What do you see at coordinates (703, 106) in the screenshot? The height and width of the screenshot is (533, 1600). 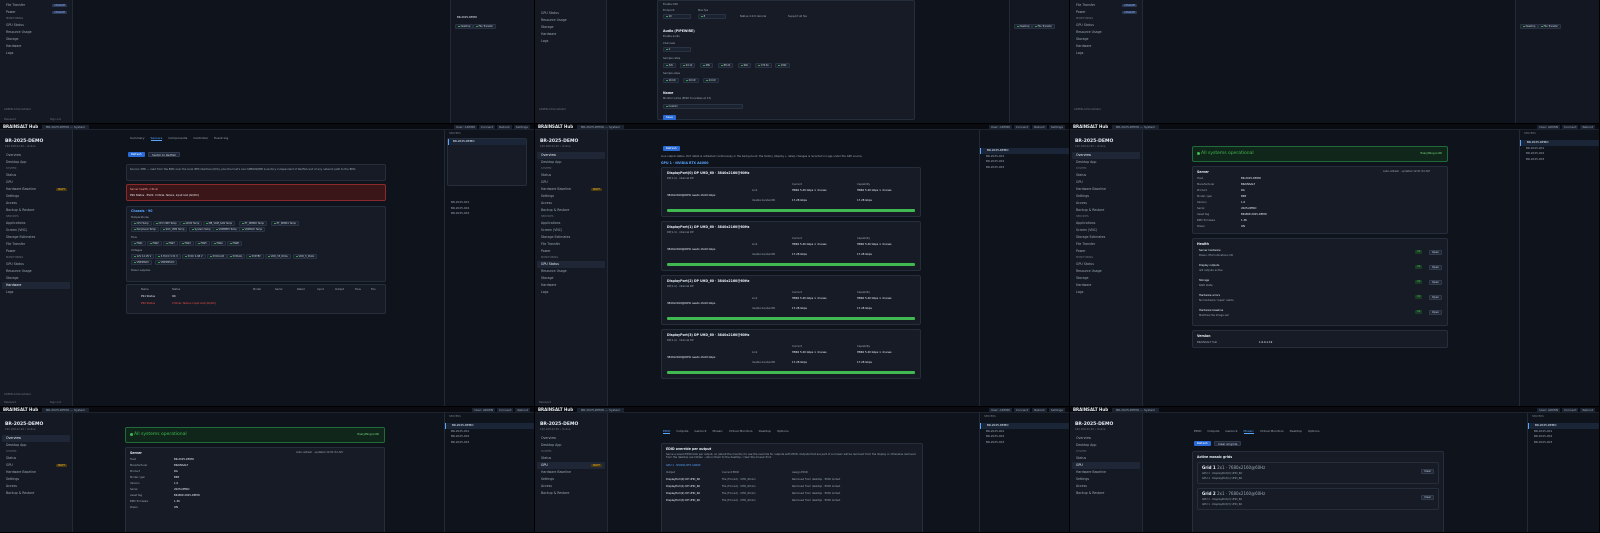 I see `monitor-name-input: Custom` at bounding box center [703, 106].